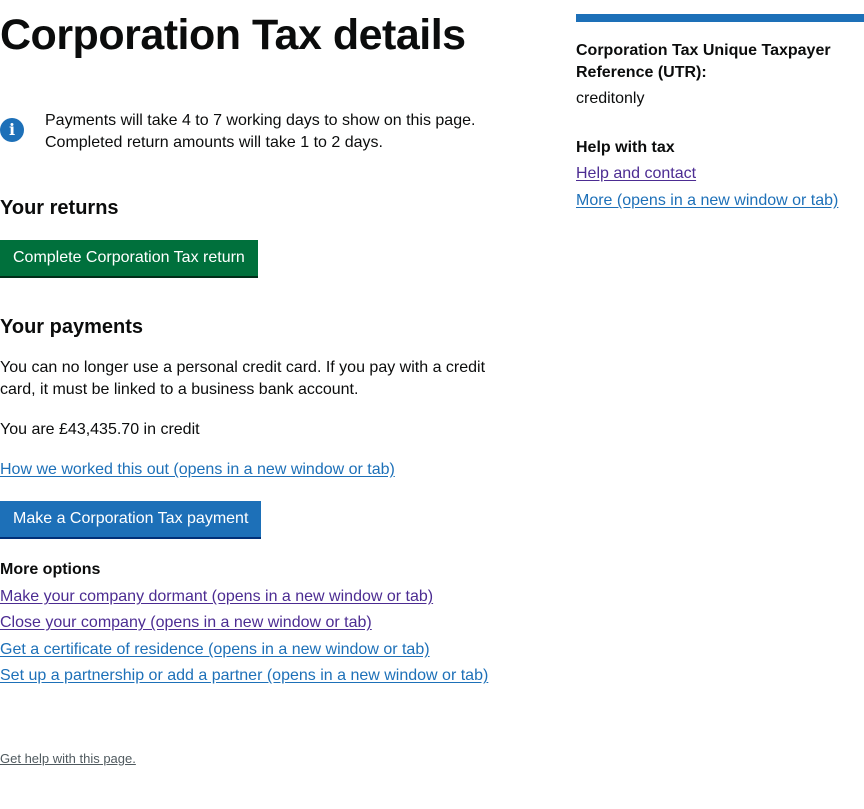  Describe the element at coordinates (707, 201) in the screenshot. I see `more-help-link: More (opens in a new window or tab)` at that location.